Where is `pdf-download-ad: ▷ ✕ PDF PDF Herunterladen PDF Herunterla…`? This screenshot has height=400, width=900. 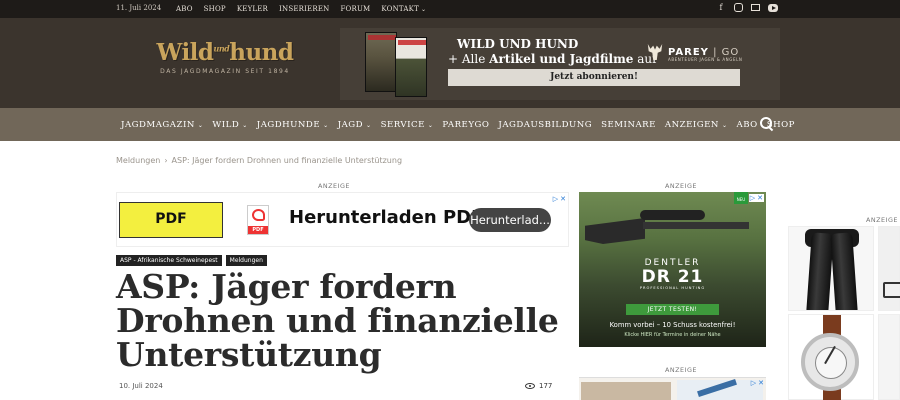 pdf-download-ad: ▷ ✕ PDF PDF Herunterladen PDF Herunterla… is located at coordinates (342, 219).